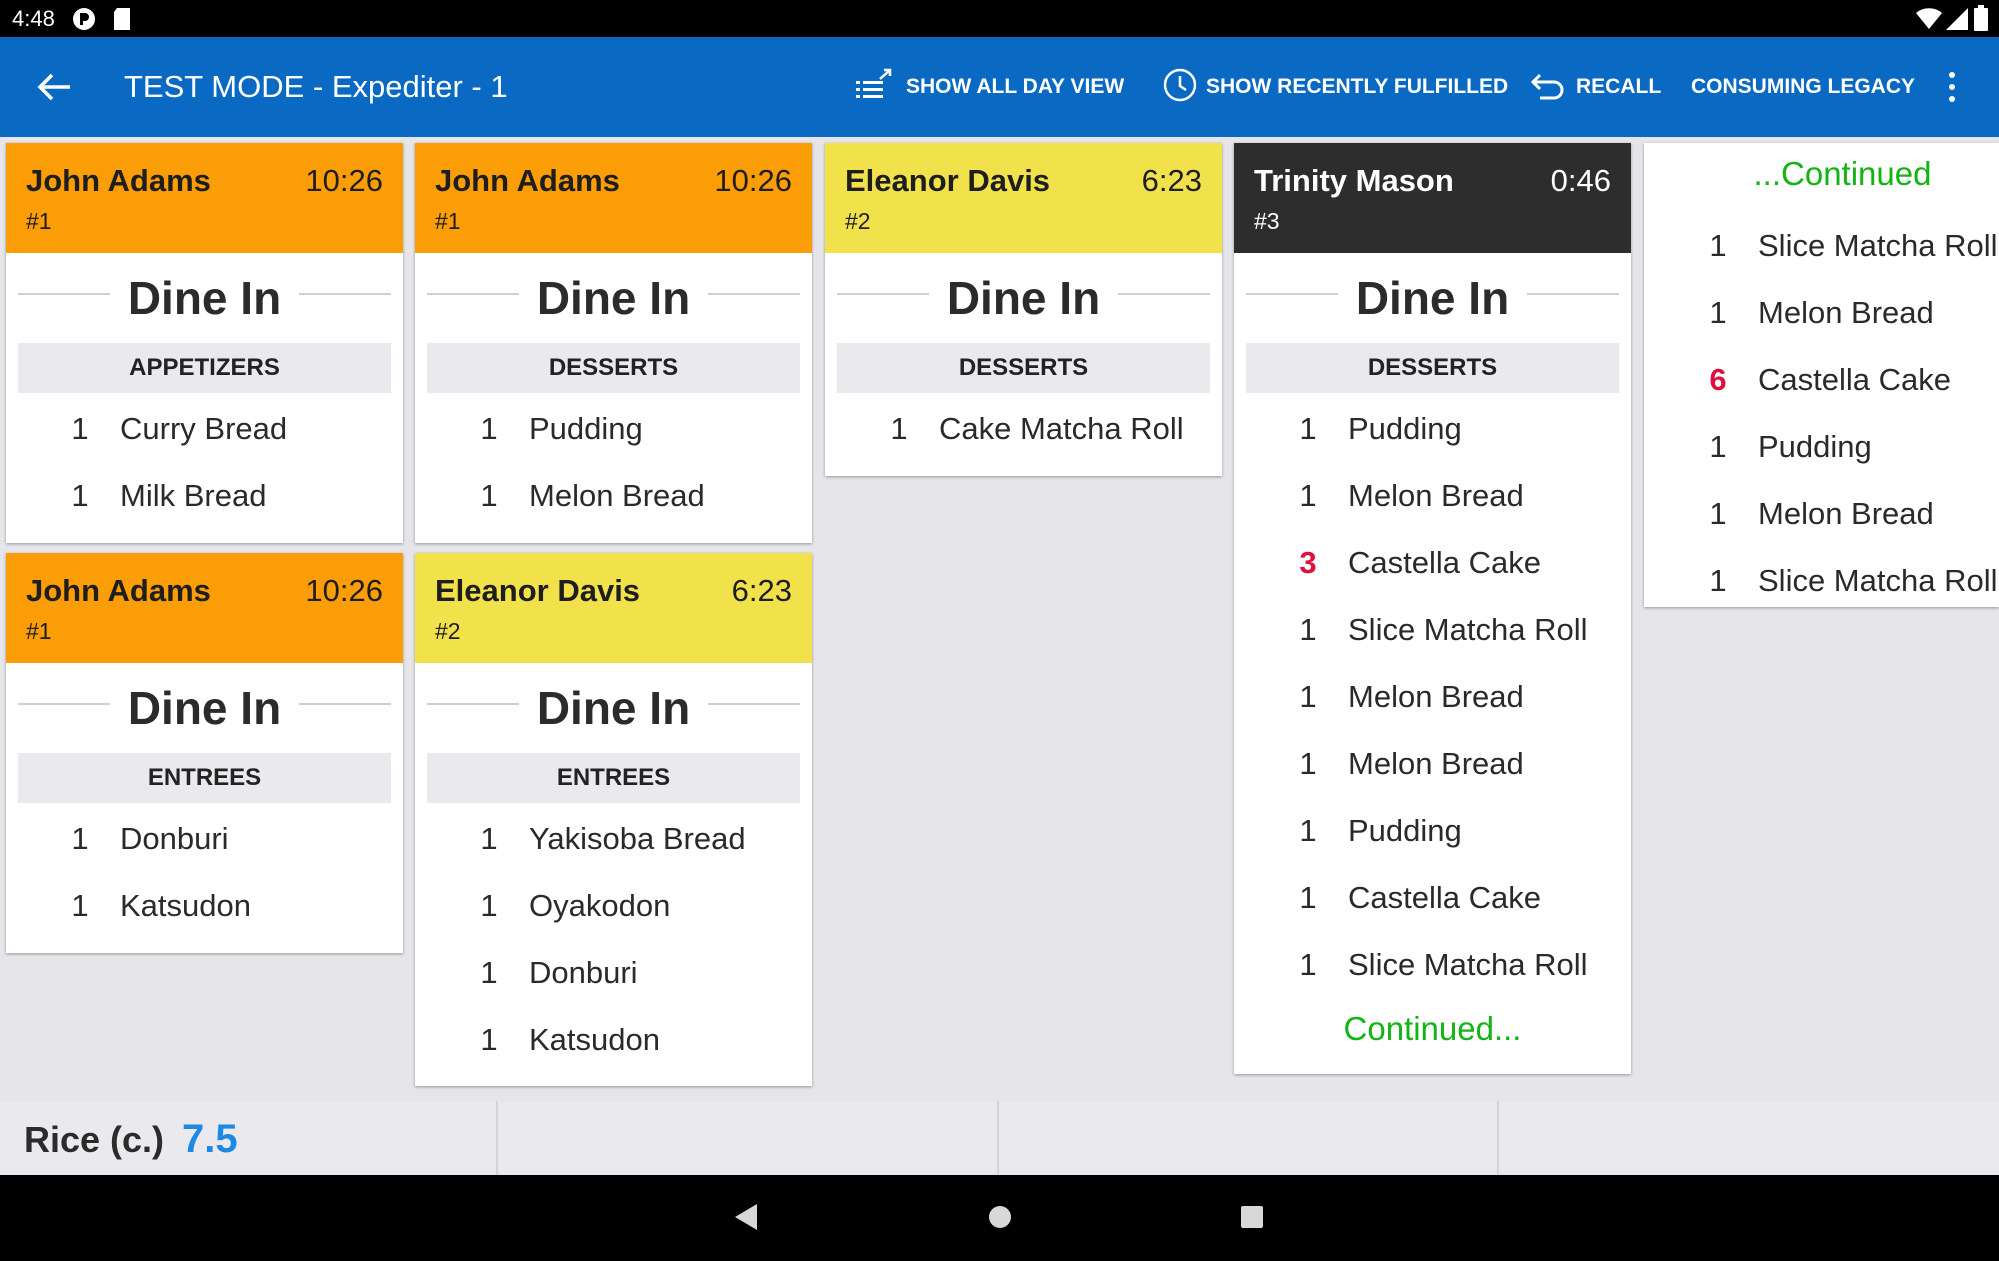  What do you see at coordinates (746, 1217) in the screenshot?
I see `nav-back-icon` at bounding box center [746, 1217].